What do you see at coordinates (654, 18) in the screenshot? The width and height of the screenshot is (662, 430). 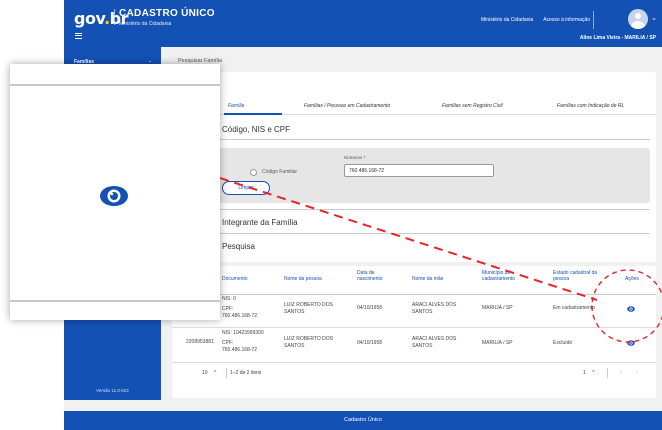 I see `chevron-down-icon: ⌄` at bounding box center [654, 18].